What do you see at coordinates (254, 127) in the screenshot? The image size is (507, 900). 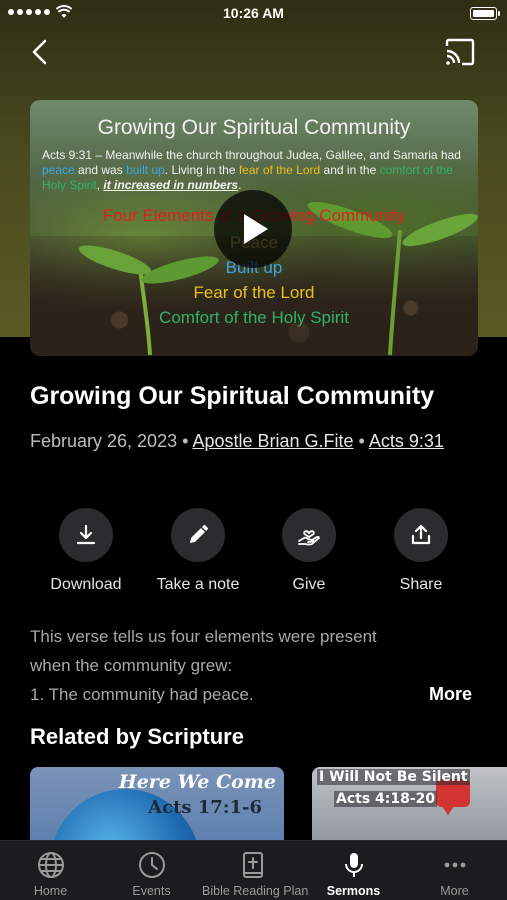 I see `slide-title: Growing Our Spiritual Community` at bounding box center [254, 127].